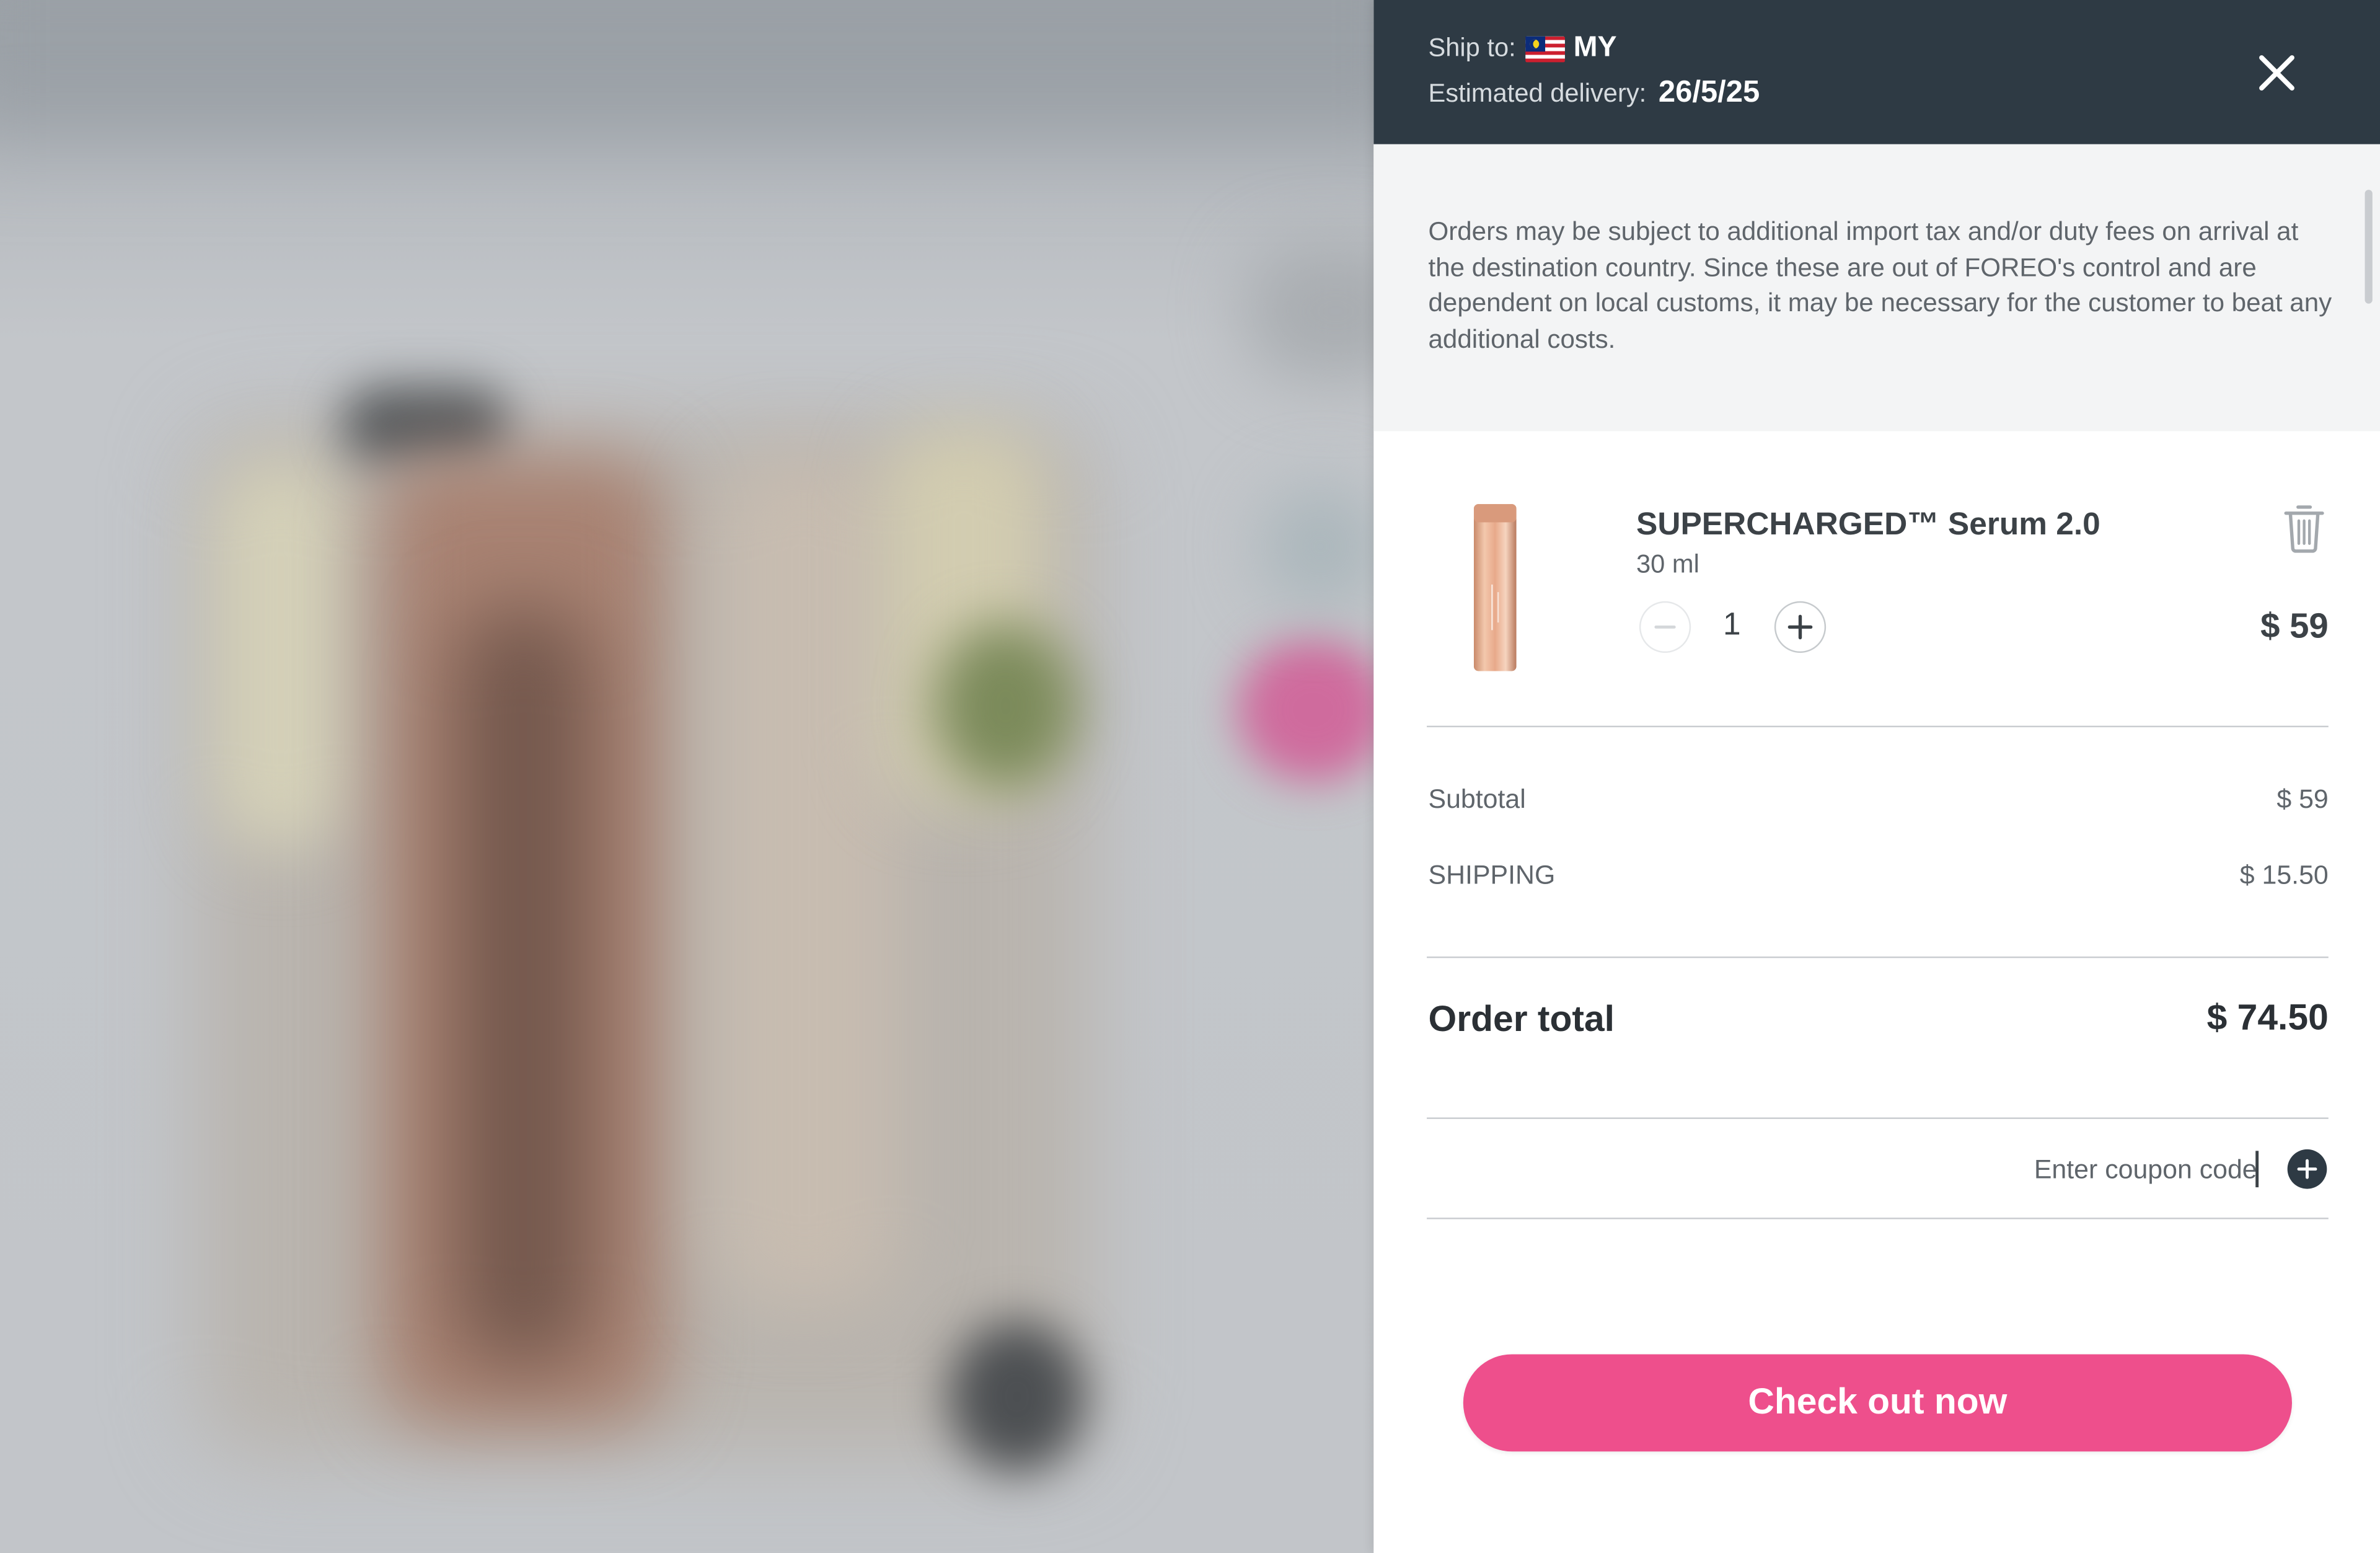  I want to click on product-name: SUPERCHARGED™ Serum 2.0, so click(1868, 525).